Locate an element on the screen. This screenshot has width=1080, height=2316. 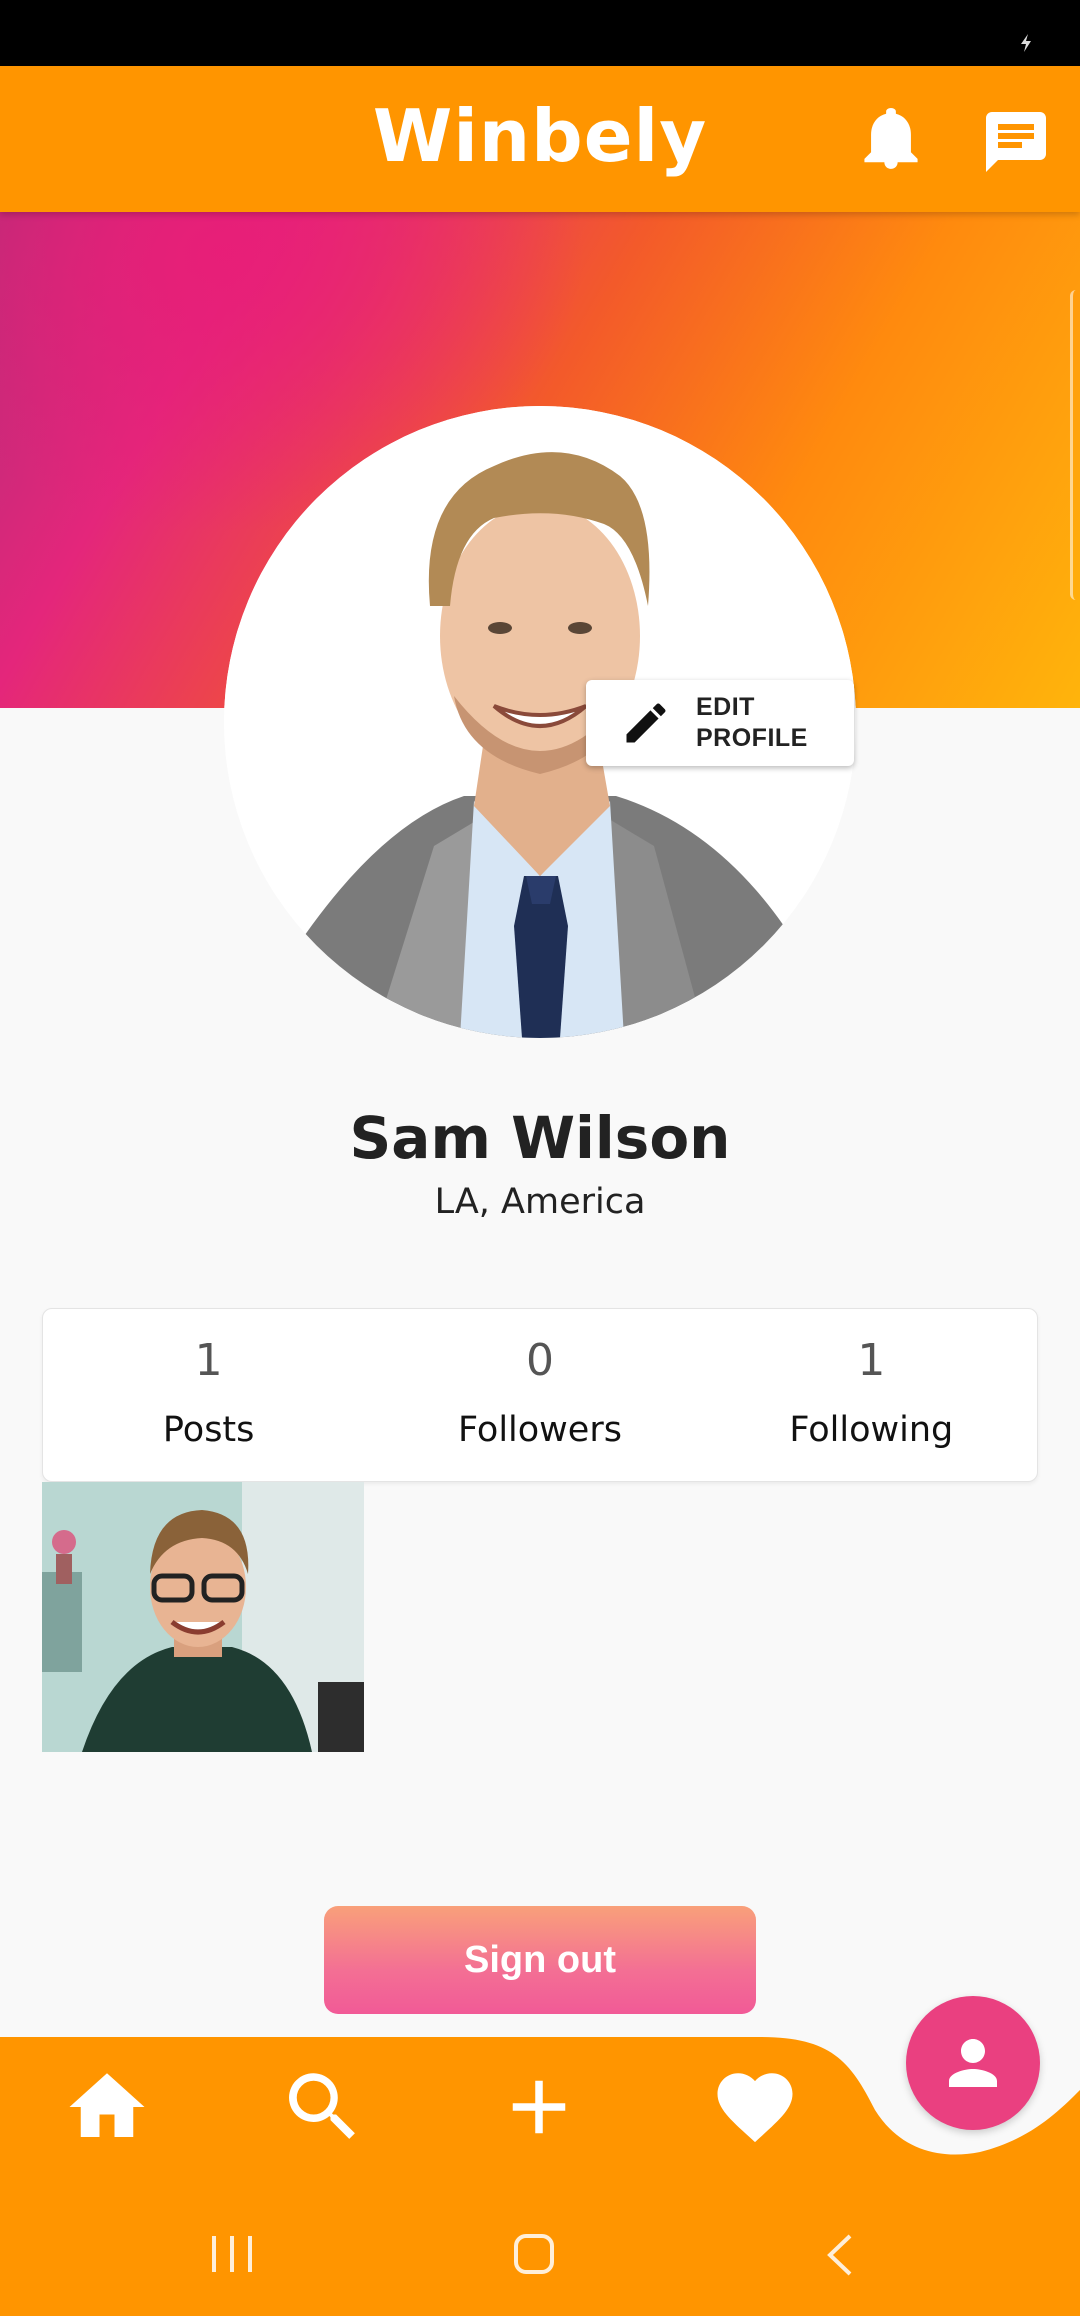
stat-followers: 0 Followers is located at coordinates (539, 1395).